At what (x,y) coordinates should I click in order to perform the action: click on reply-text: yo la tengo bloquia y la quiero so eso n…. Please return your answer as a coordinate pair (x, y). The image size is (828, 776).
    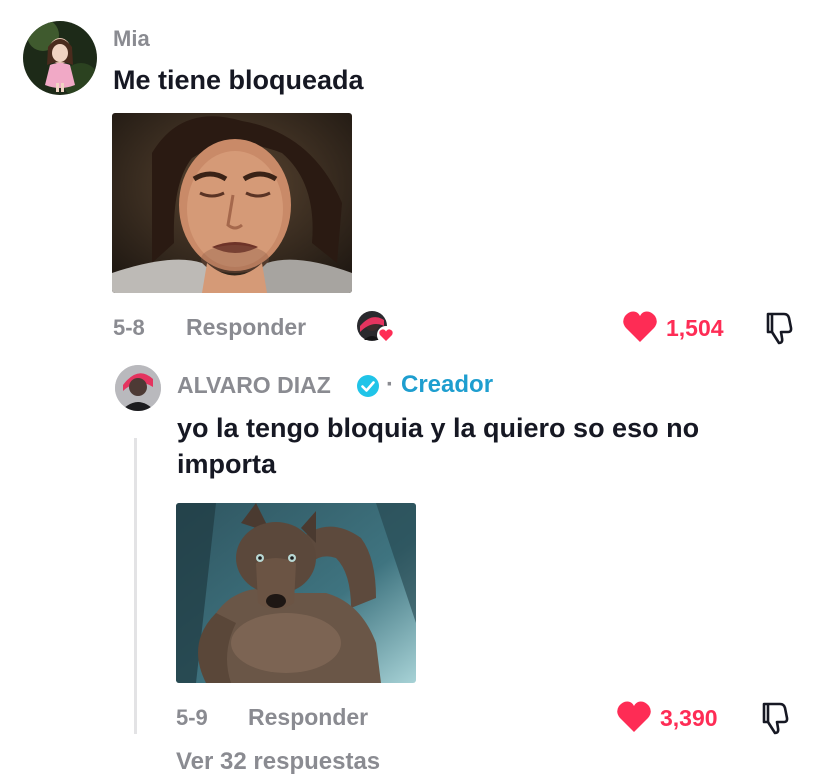
    Looking at the image, I should click on (438, 446).